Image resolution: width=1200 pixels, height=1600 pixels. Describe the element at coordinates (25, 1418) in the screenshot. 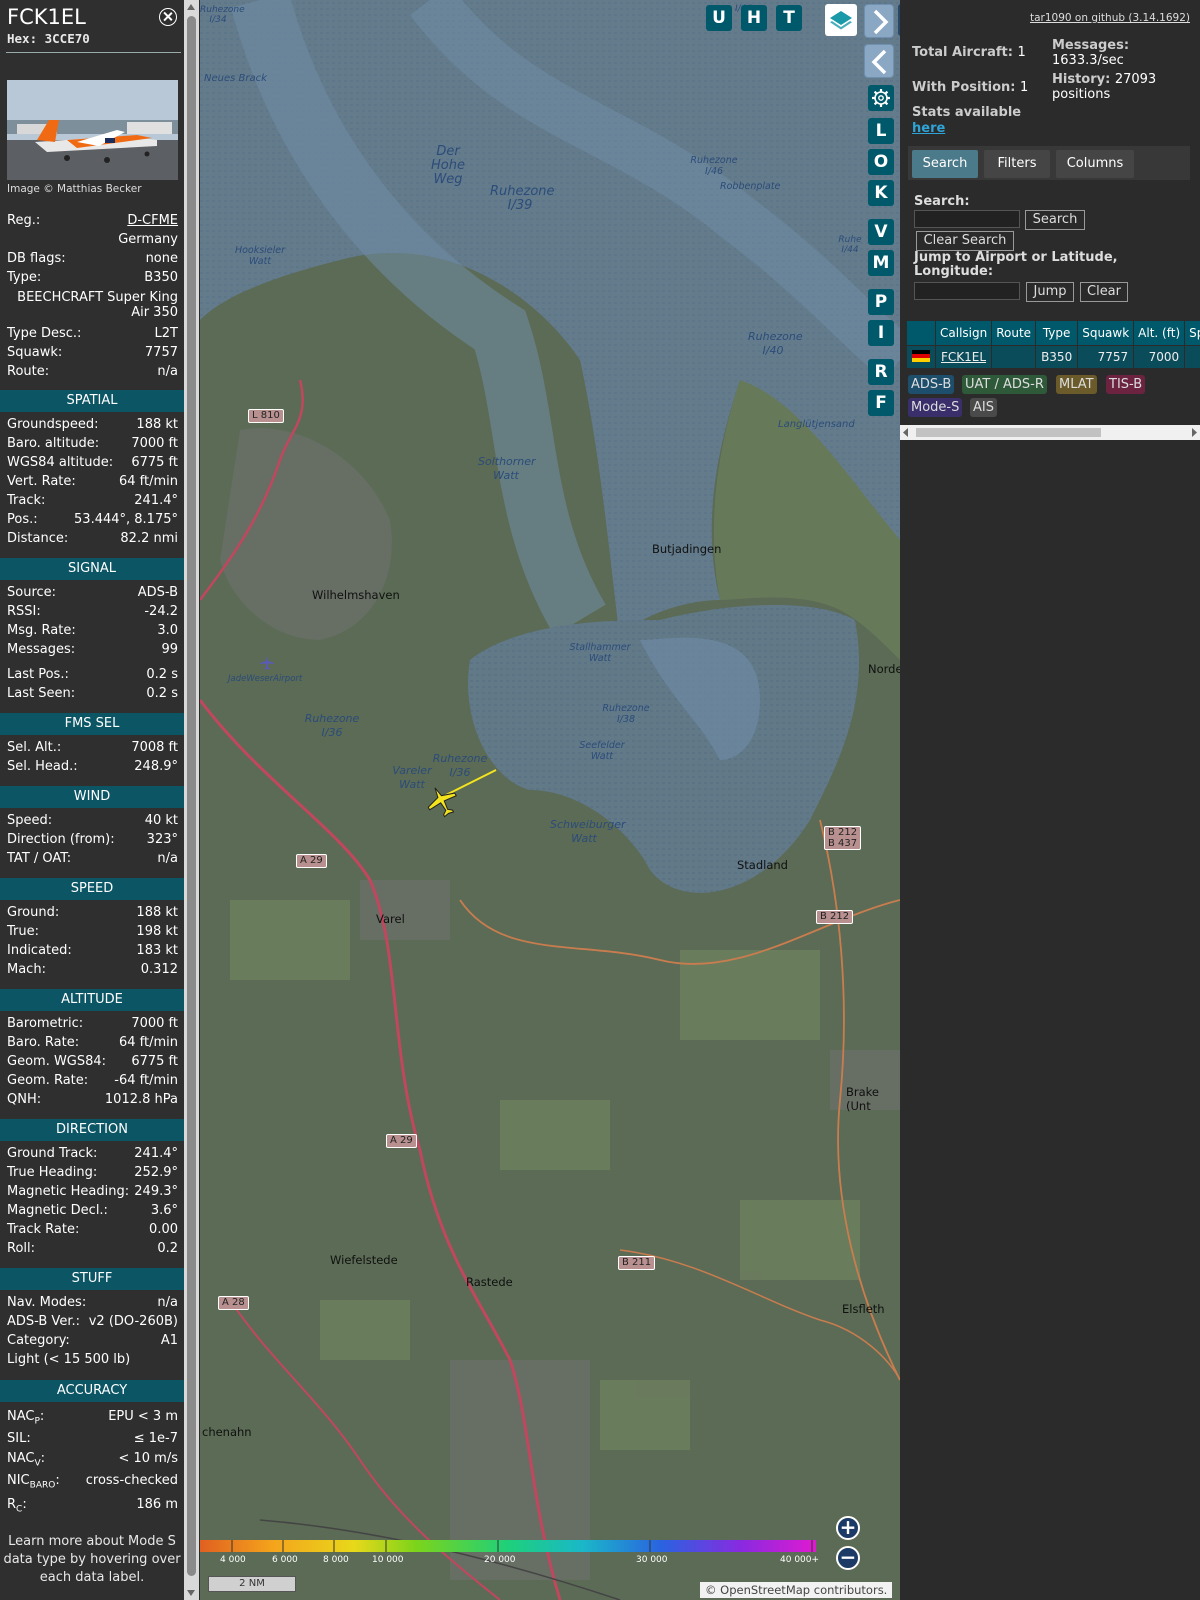

I see `accuracy-label: NACP:` at that location.